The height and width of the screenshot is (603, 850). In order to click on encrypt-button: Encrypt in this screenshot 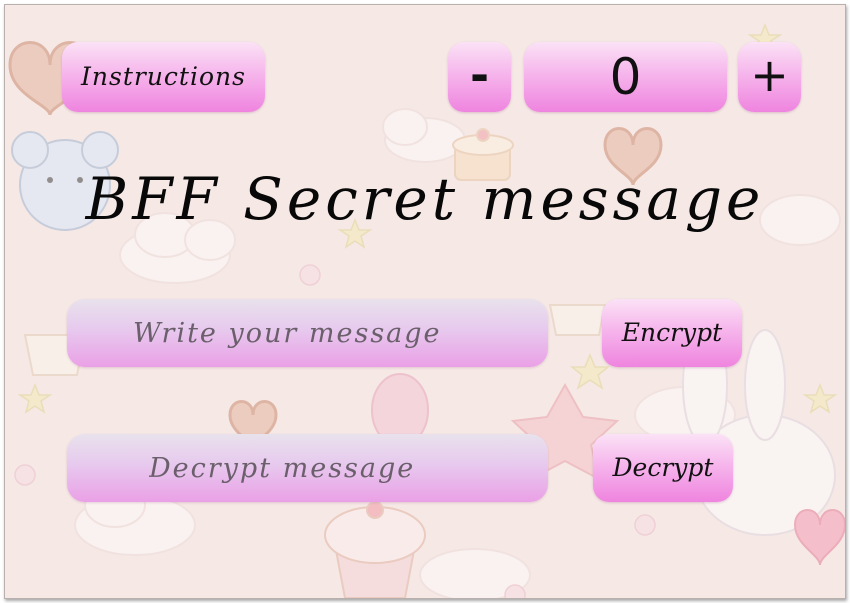, I will do `click(672, 333)`.